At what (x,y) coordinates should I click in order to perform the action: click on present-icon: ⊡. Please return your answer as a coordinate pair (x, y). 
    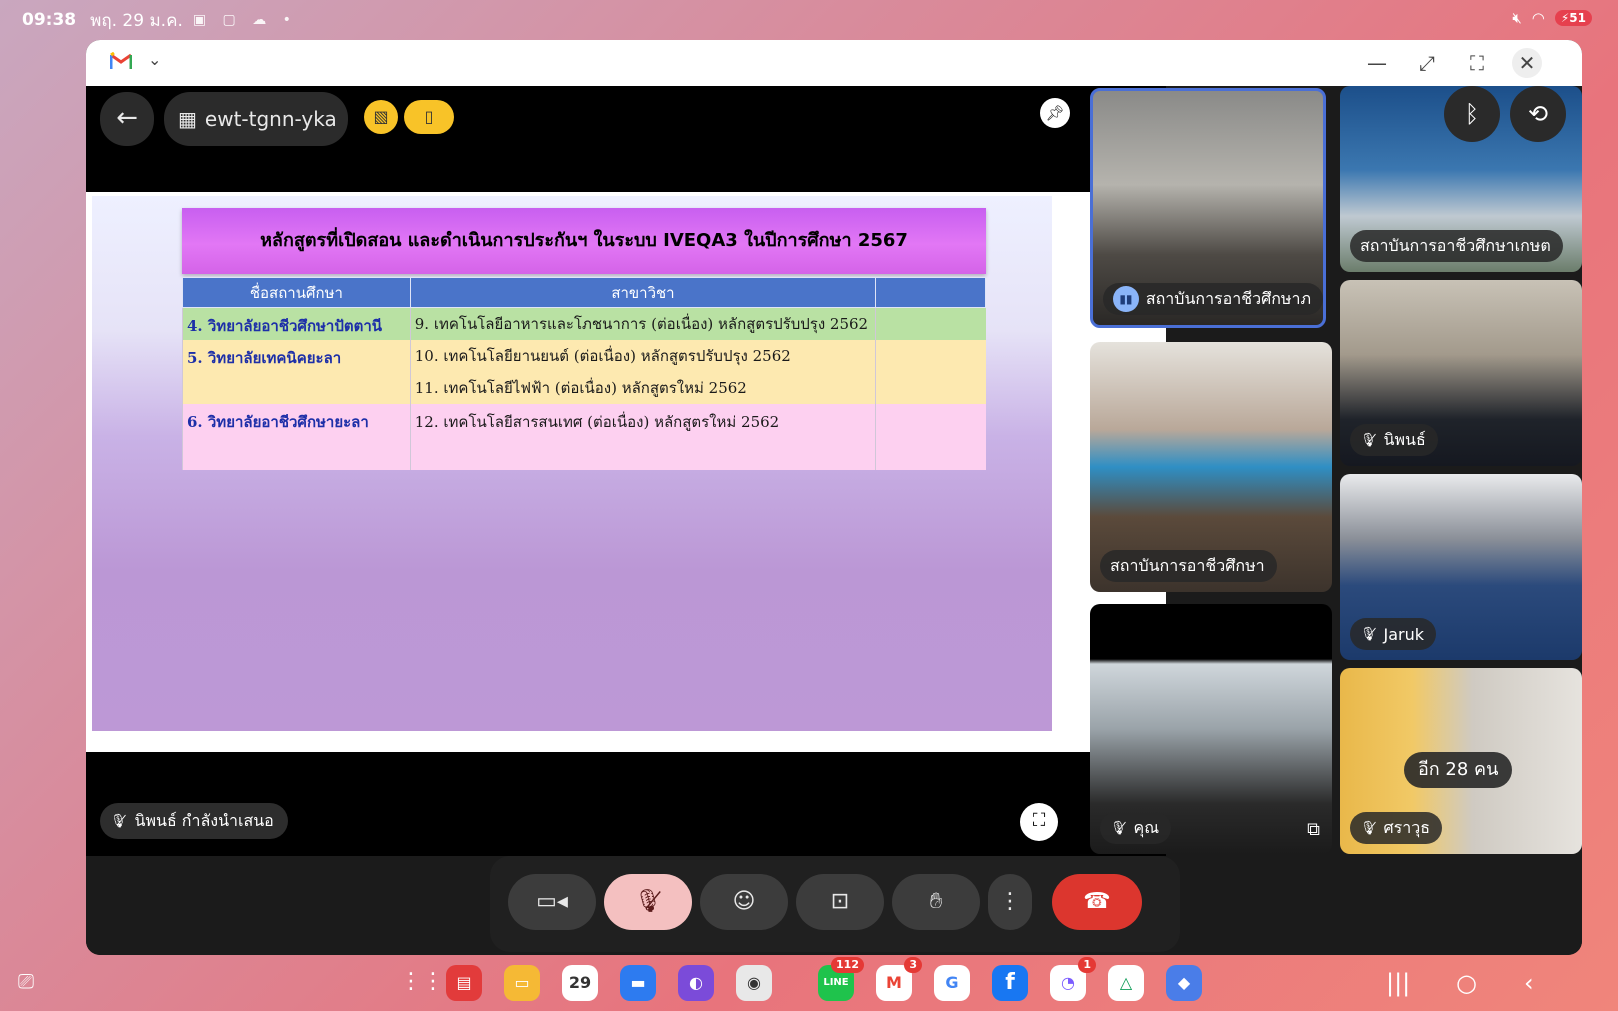
    Looking at the image, I should click on (840, 902).